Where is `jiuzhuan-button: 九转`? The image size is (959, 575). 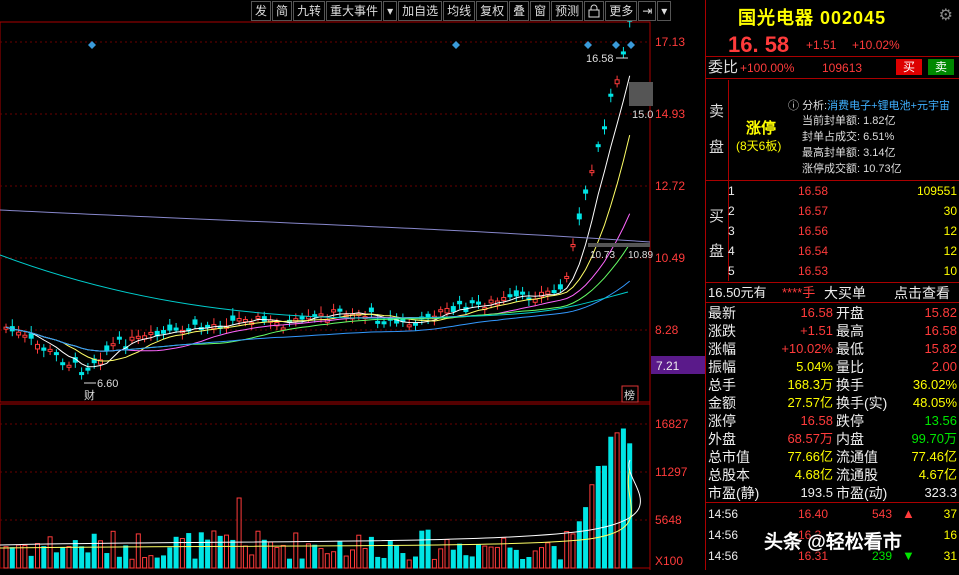
jiuzhuan-button: 九转 is located at coordinates (309, 11).